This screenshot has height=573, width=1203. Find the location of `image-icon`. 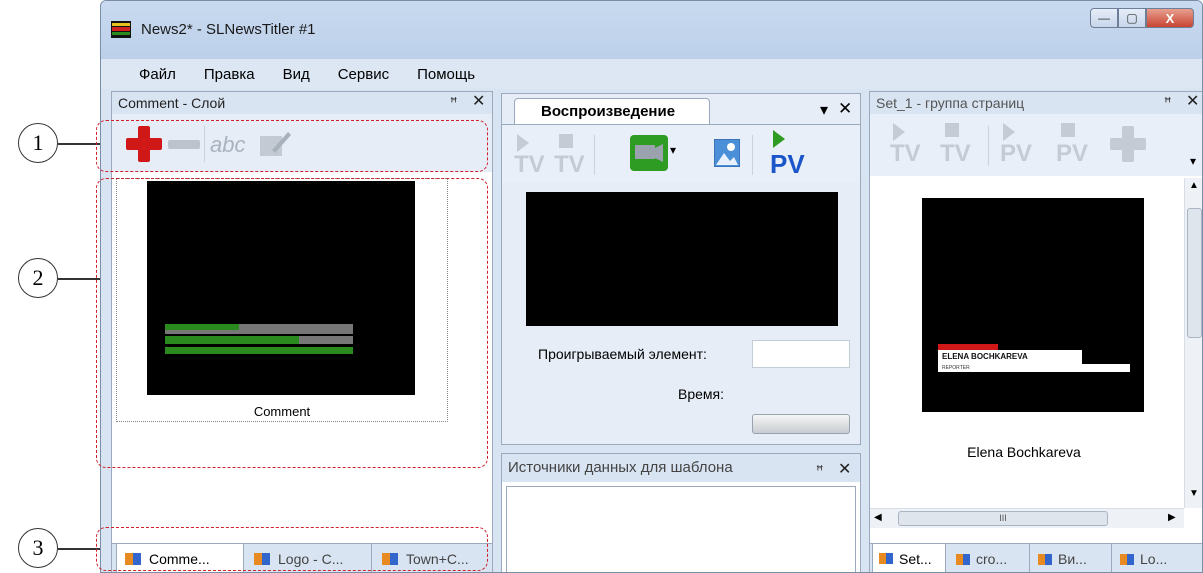

image-icon is located at coordinates (727, 153).